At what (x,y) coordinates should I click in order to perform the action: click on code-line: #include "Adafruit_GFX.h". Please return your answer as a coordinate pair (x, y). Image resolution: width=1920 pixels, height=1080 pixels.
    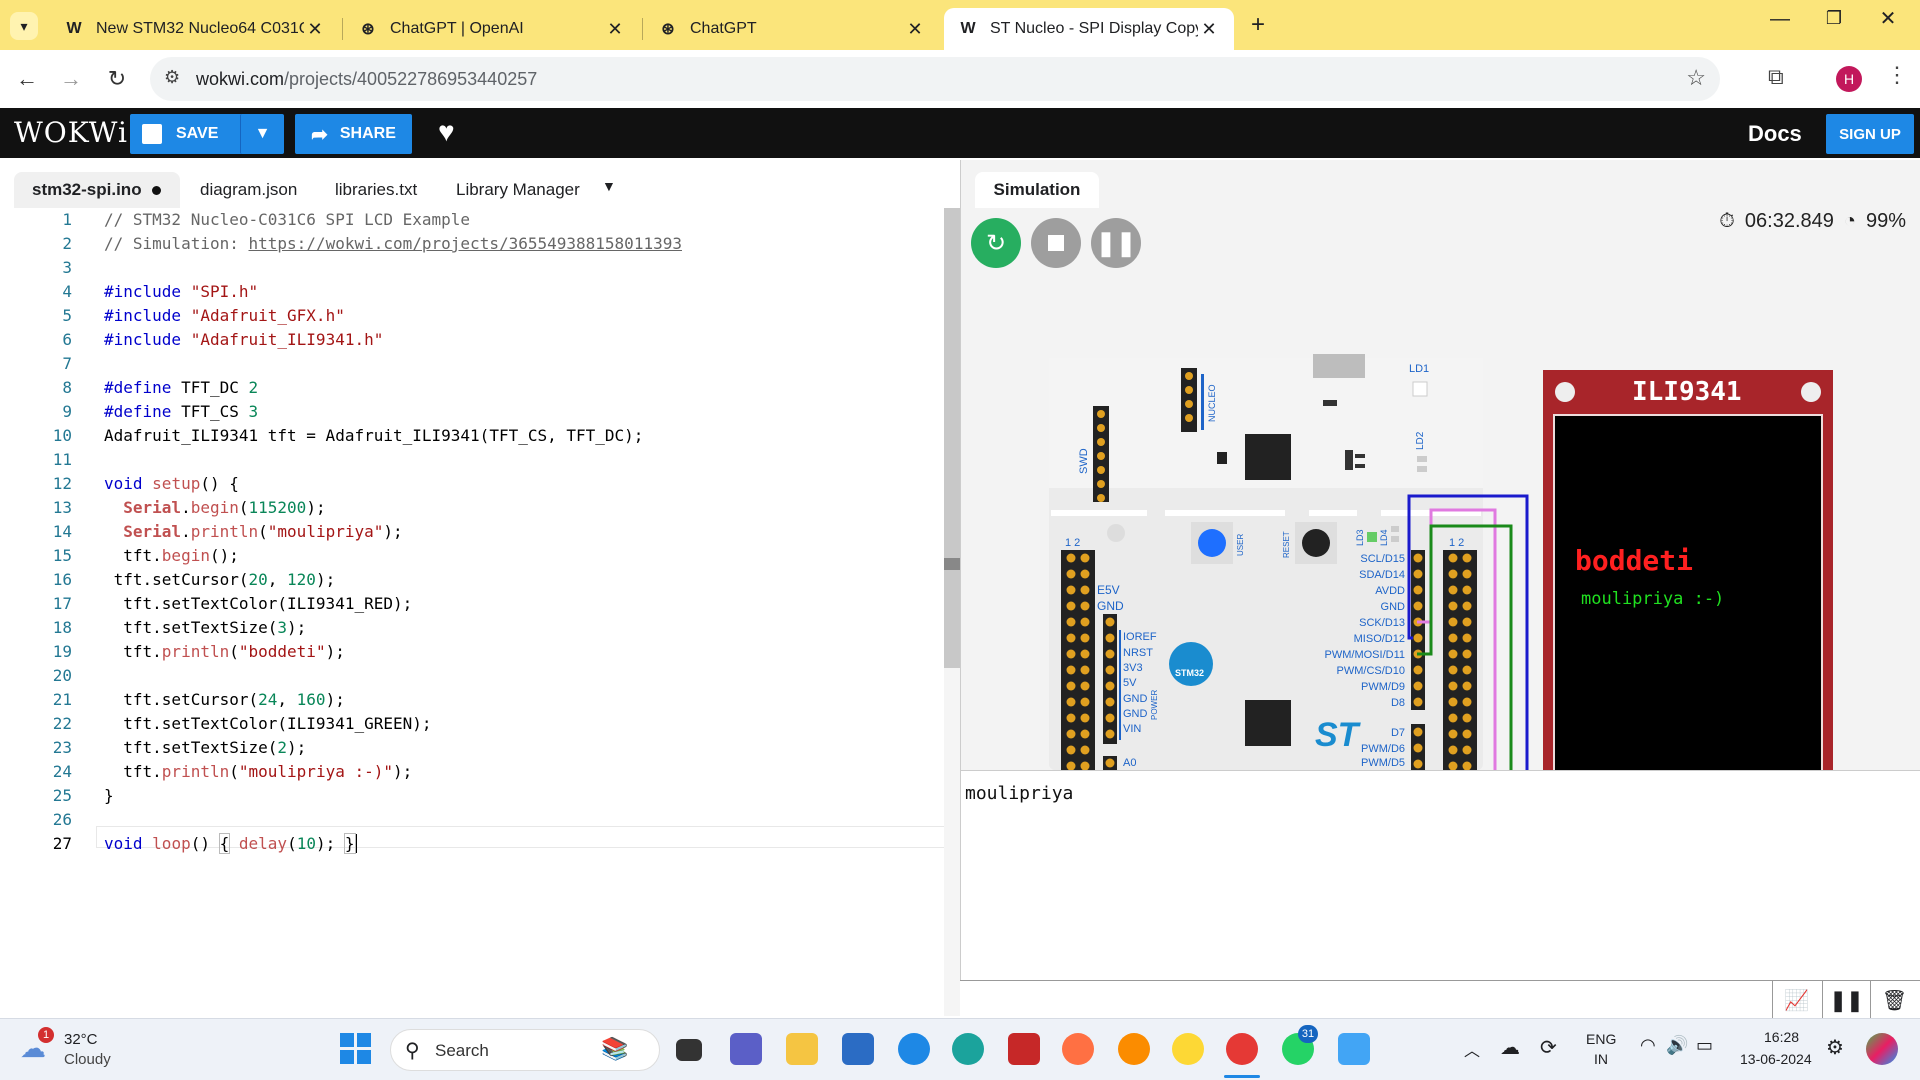
    Looking at the image, I should click on (224, 315).